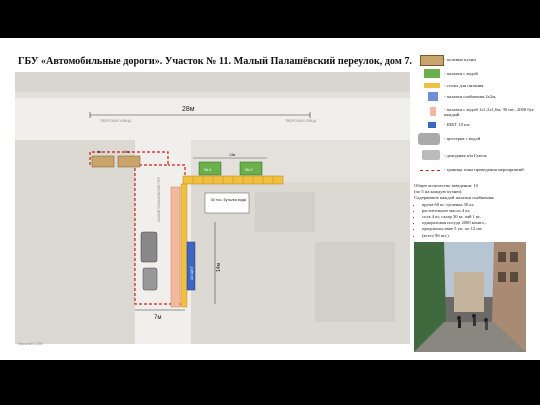 The width and height of the screenshot is (540, 405). Describe the element at coordinates (30, 344) in the screenshot. I see `scale-footer: Масштаб 1:200` at that location.